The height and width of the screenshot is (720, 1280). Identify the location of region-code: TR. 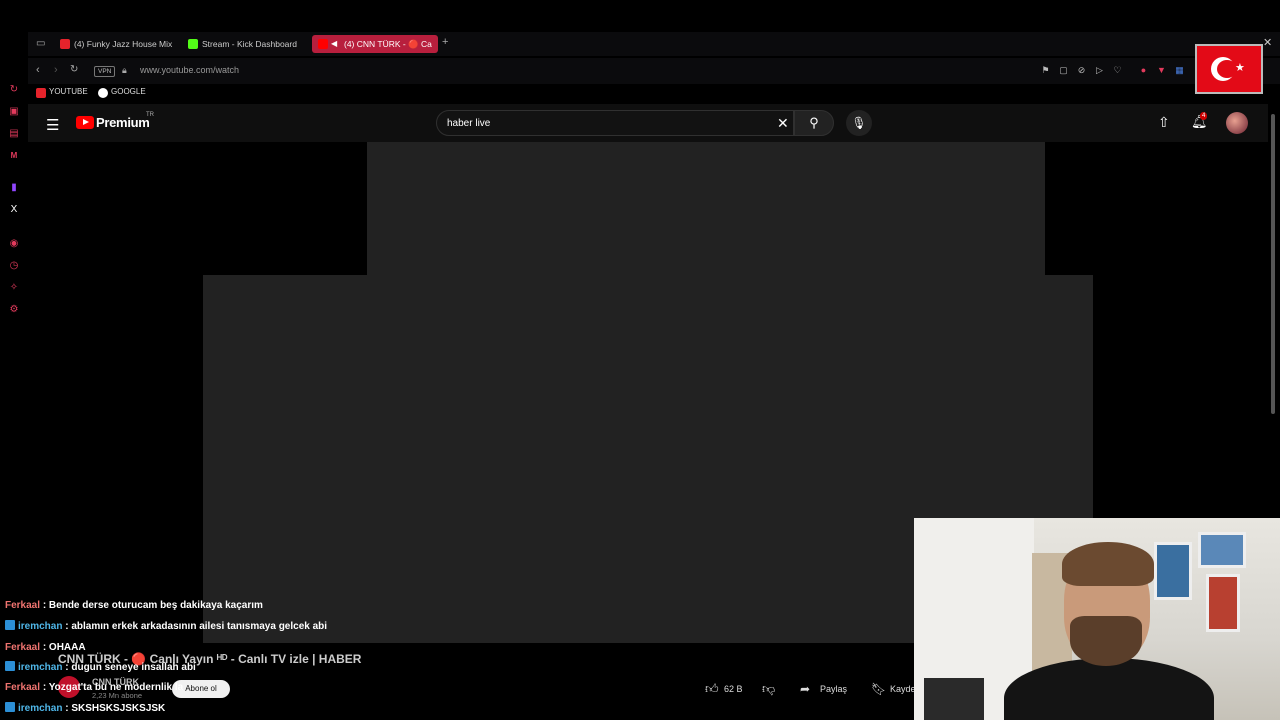
(150, 115).